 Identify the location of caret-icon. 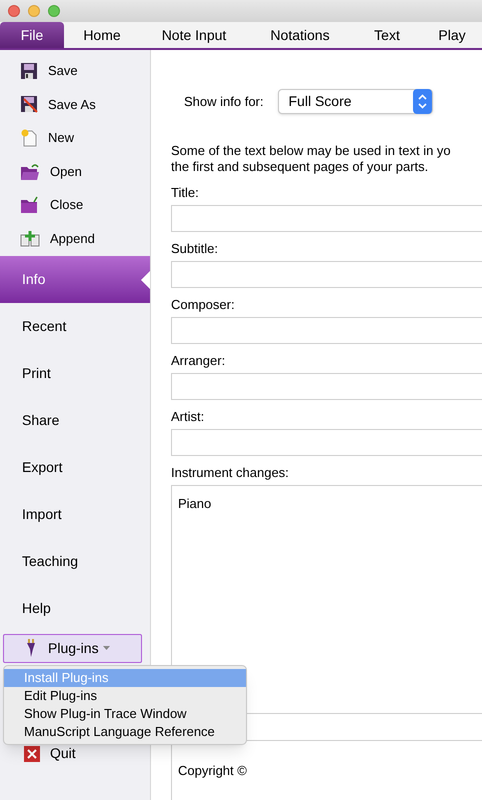
(106, 648).